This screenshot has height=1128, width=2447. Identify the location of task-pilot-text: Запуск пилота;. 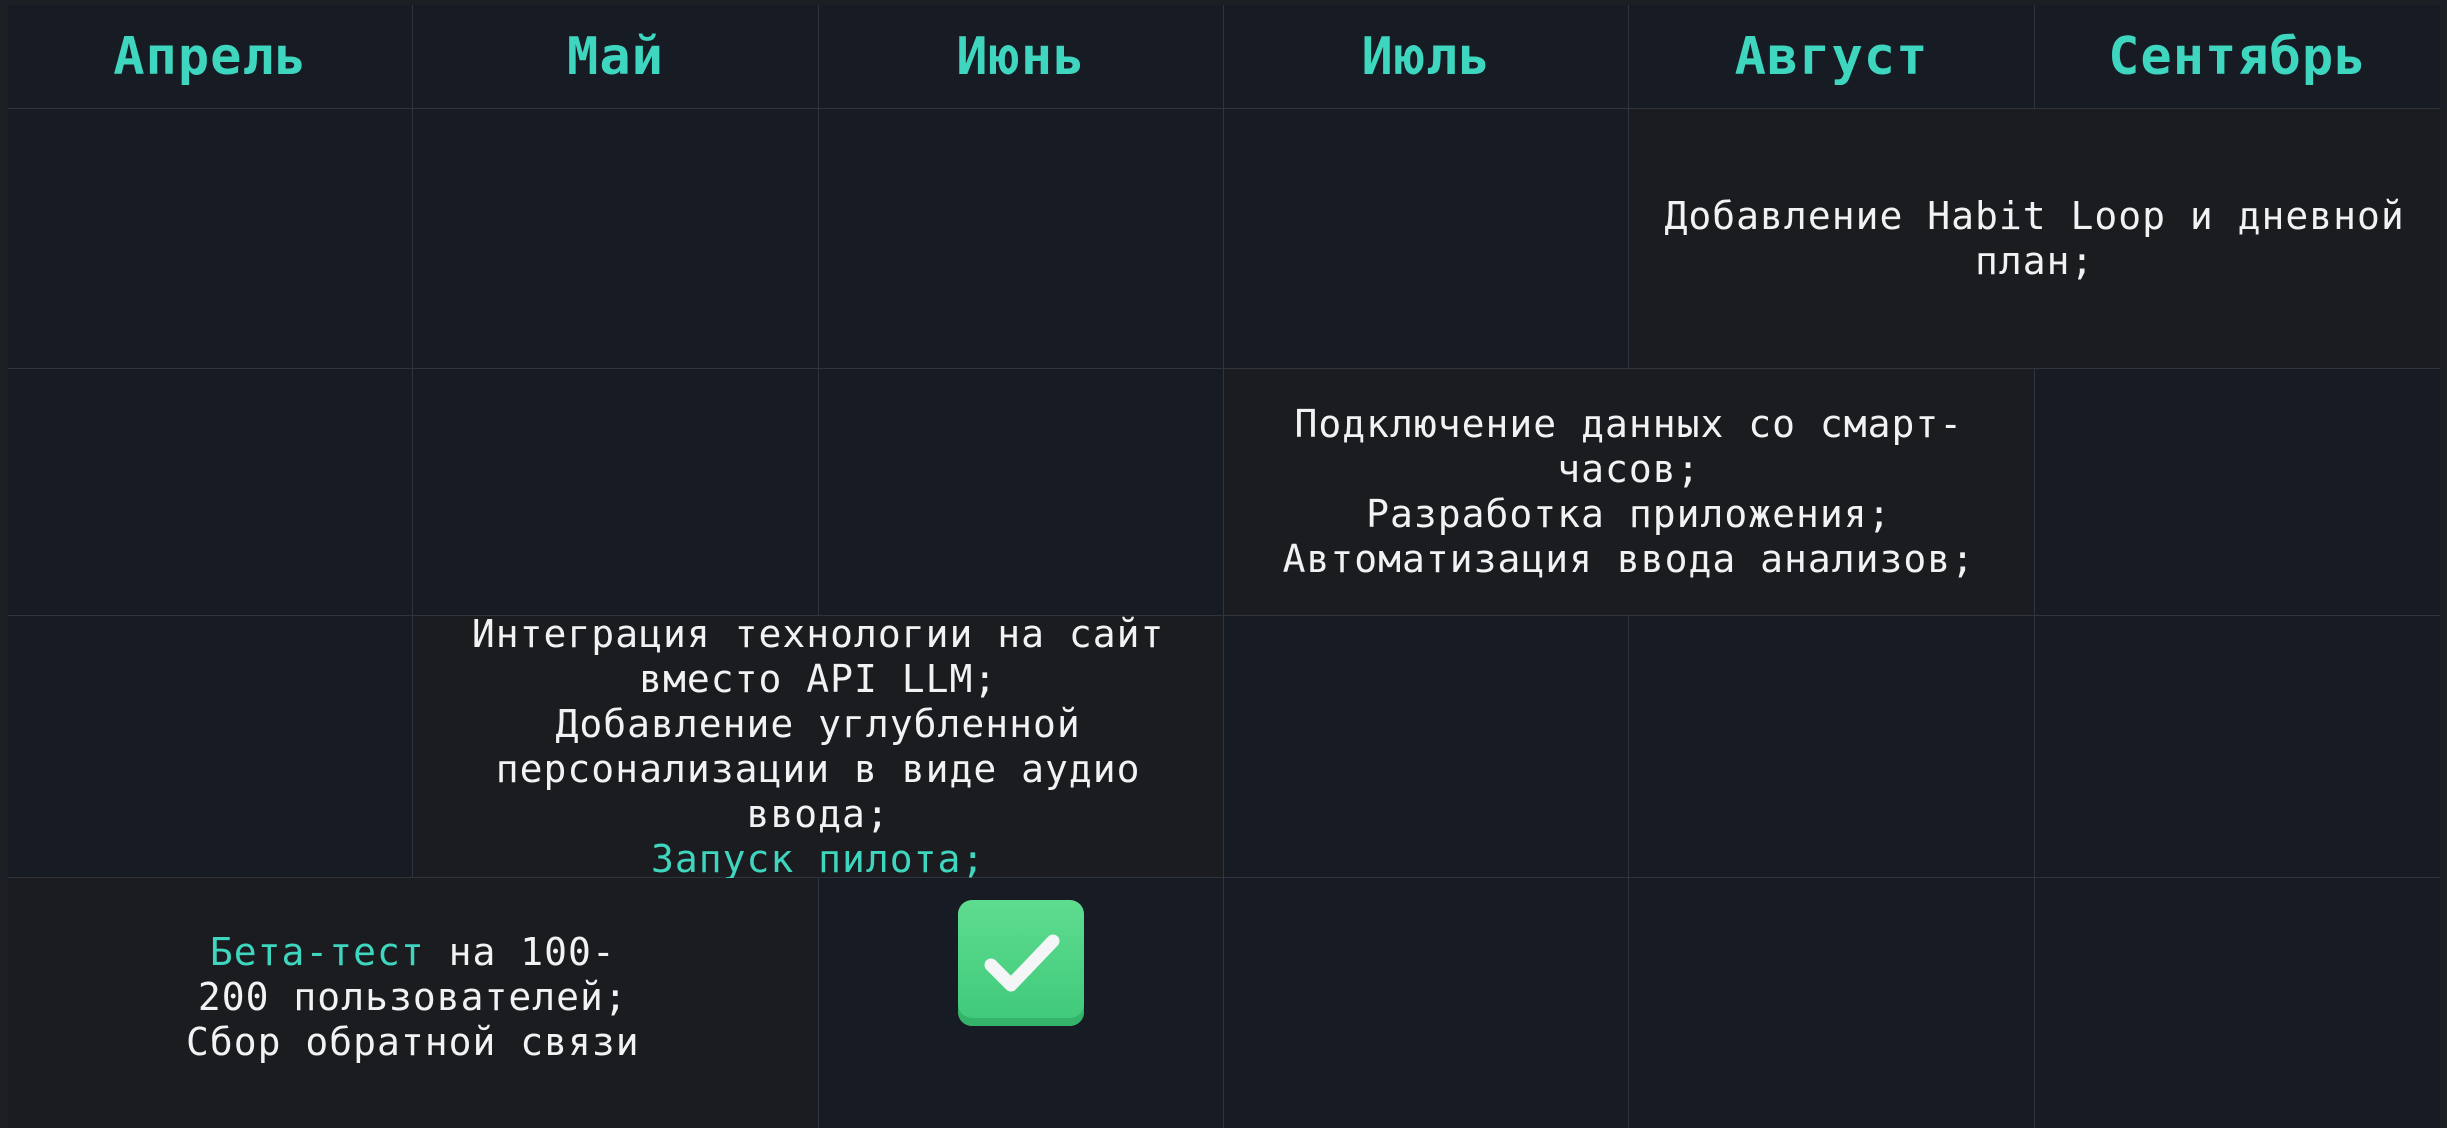
(818, 858).